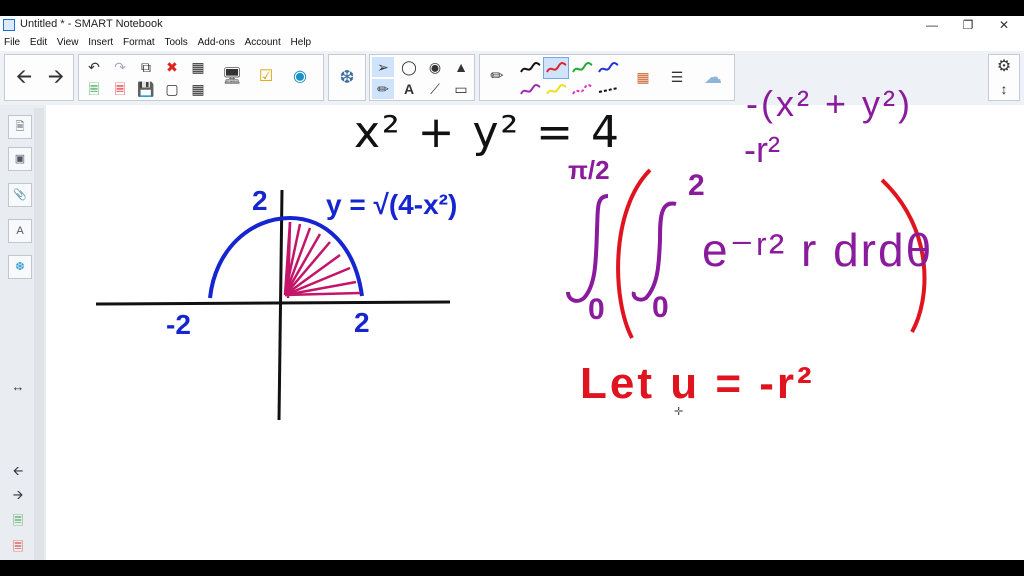  I want to click on x-axis-label-2: 2, so click(362, 322).